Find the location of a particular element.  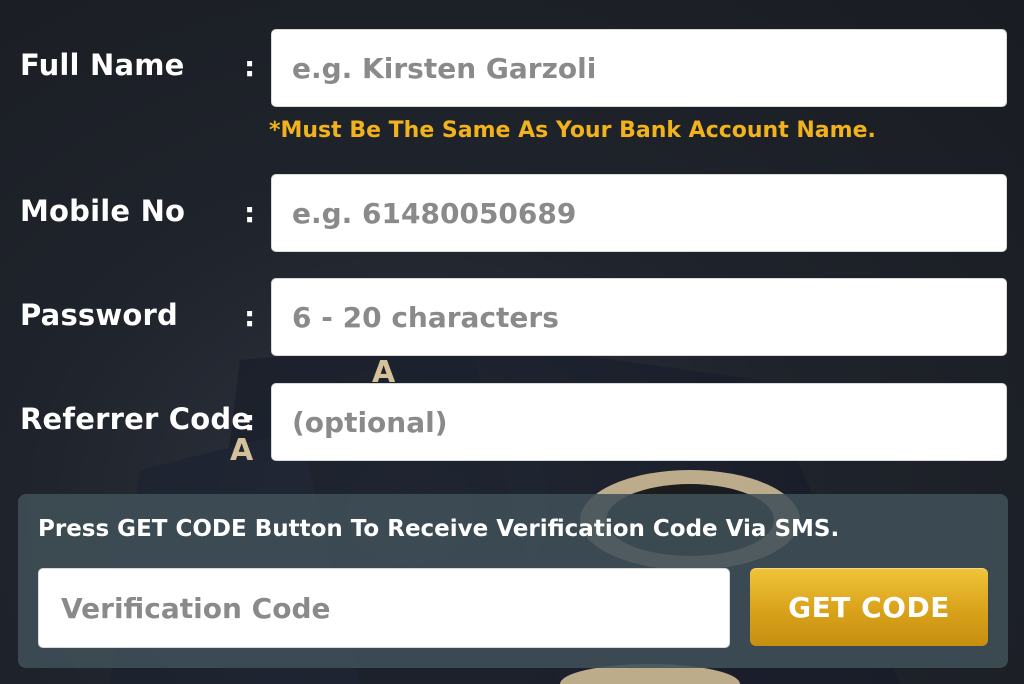

full-name-input is located at coordinates (639, 68).